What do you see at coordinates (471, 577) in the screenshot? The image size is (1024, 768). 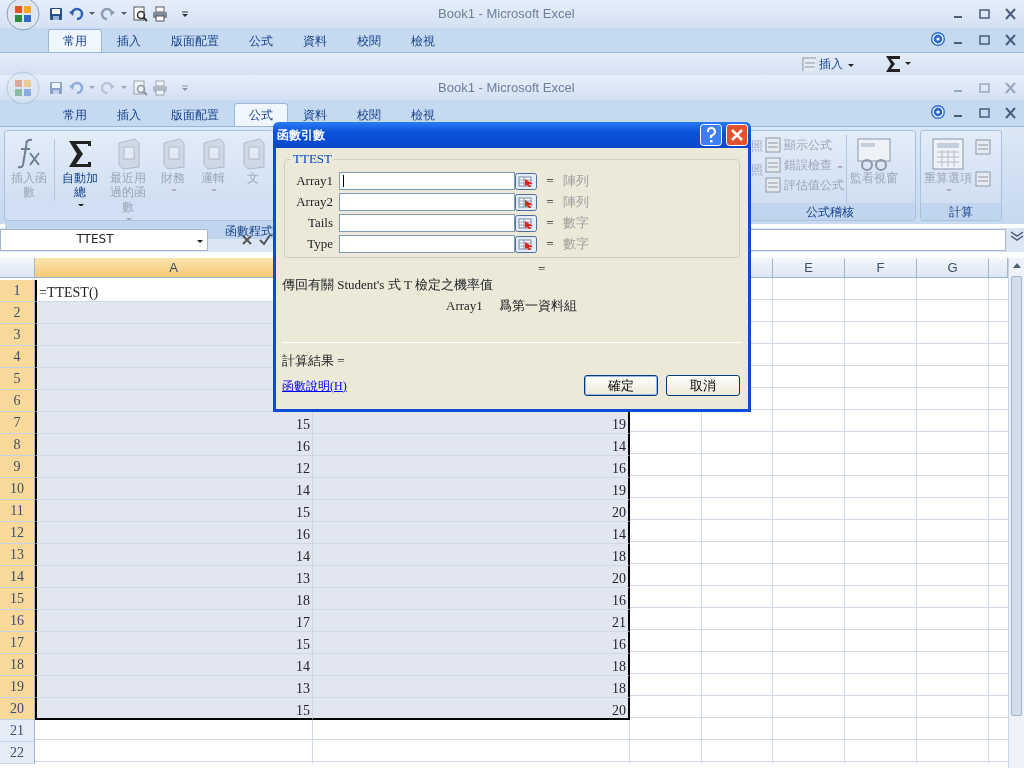 I see `table-cell: 20` at bounding box center [471, 577].